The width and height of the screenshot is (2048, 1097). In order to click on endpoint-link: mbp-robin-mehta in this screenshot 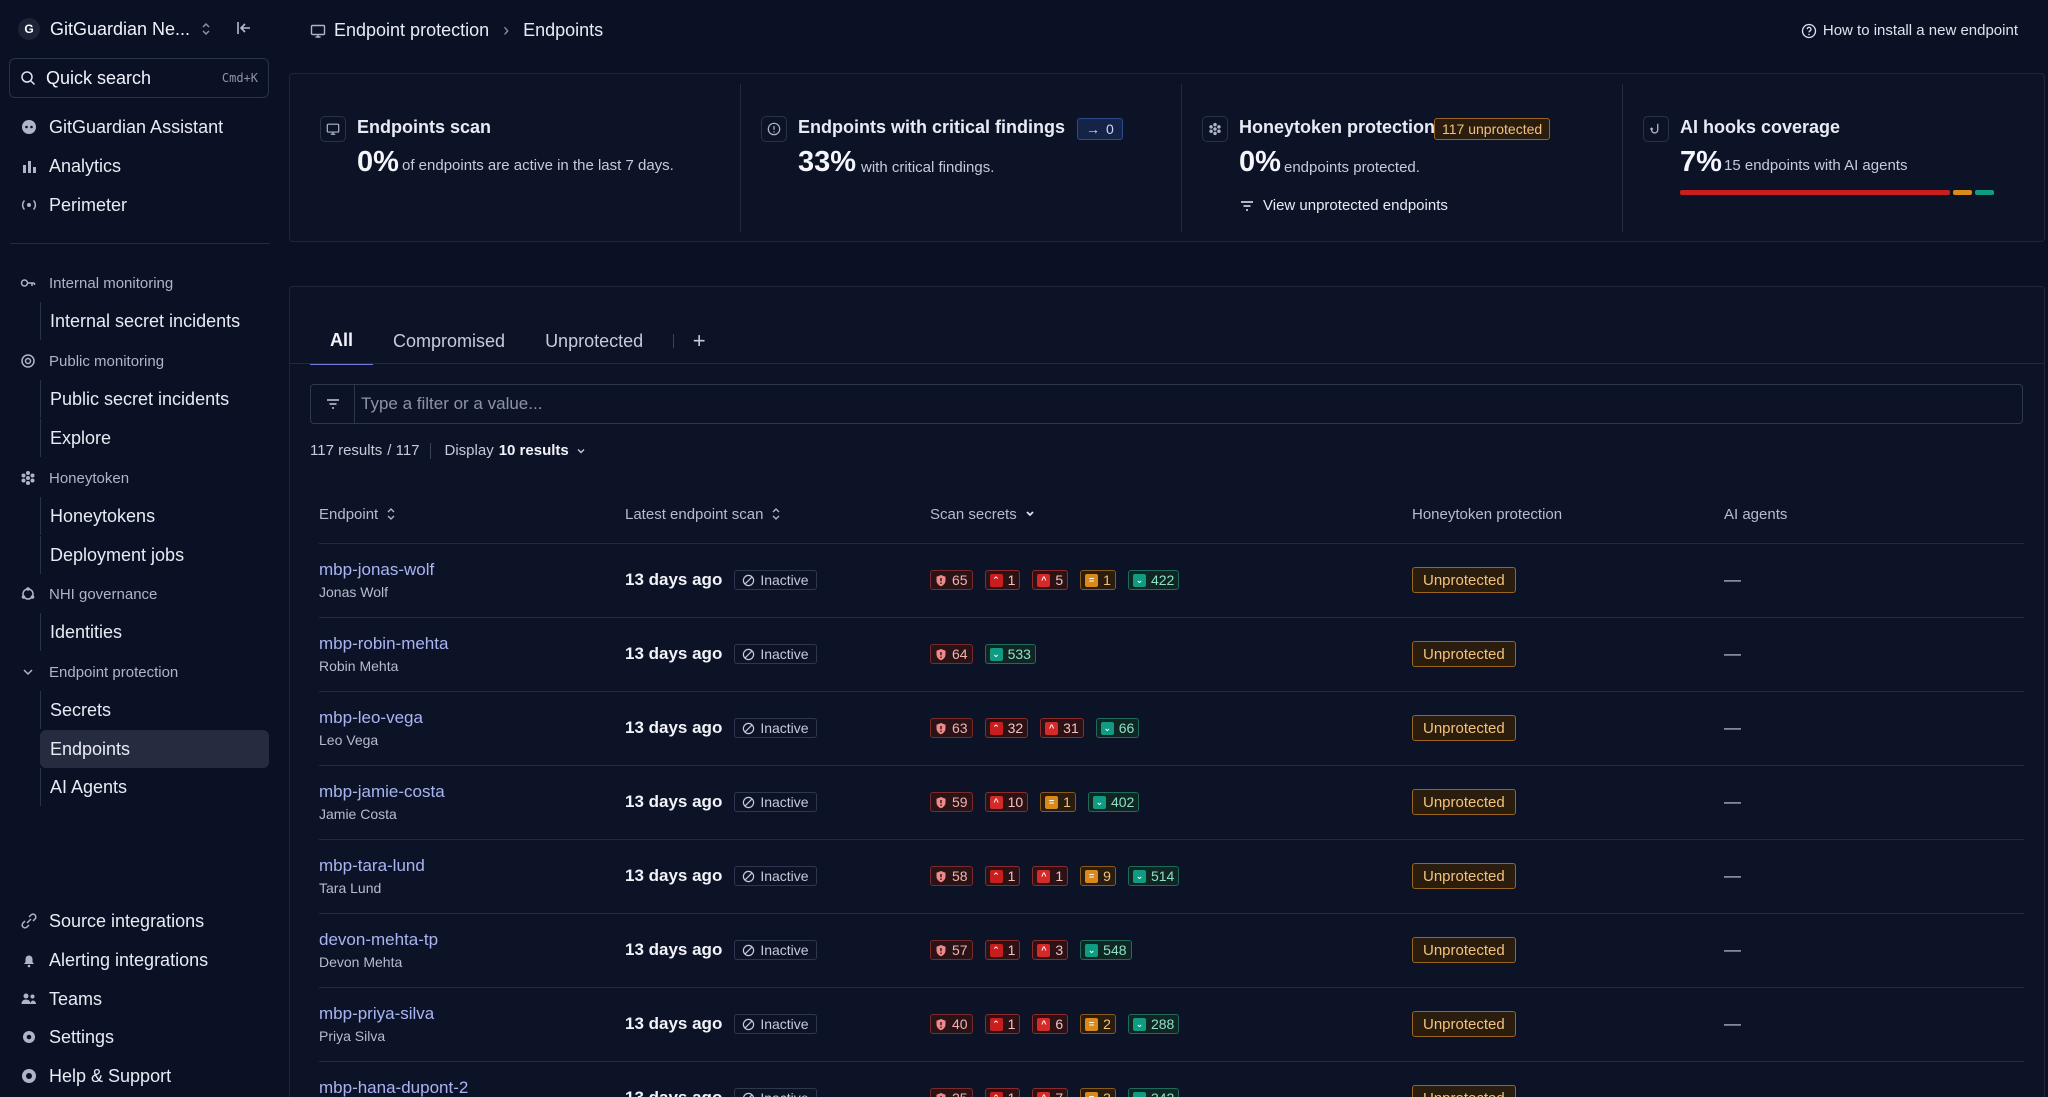, I will do `click(472, 644)`.